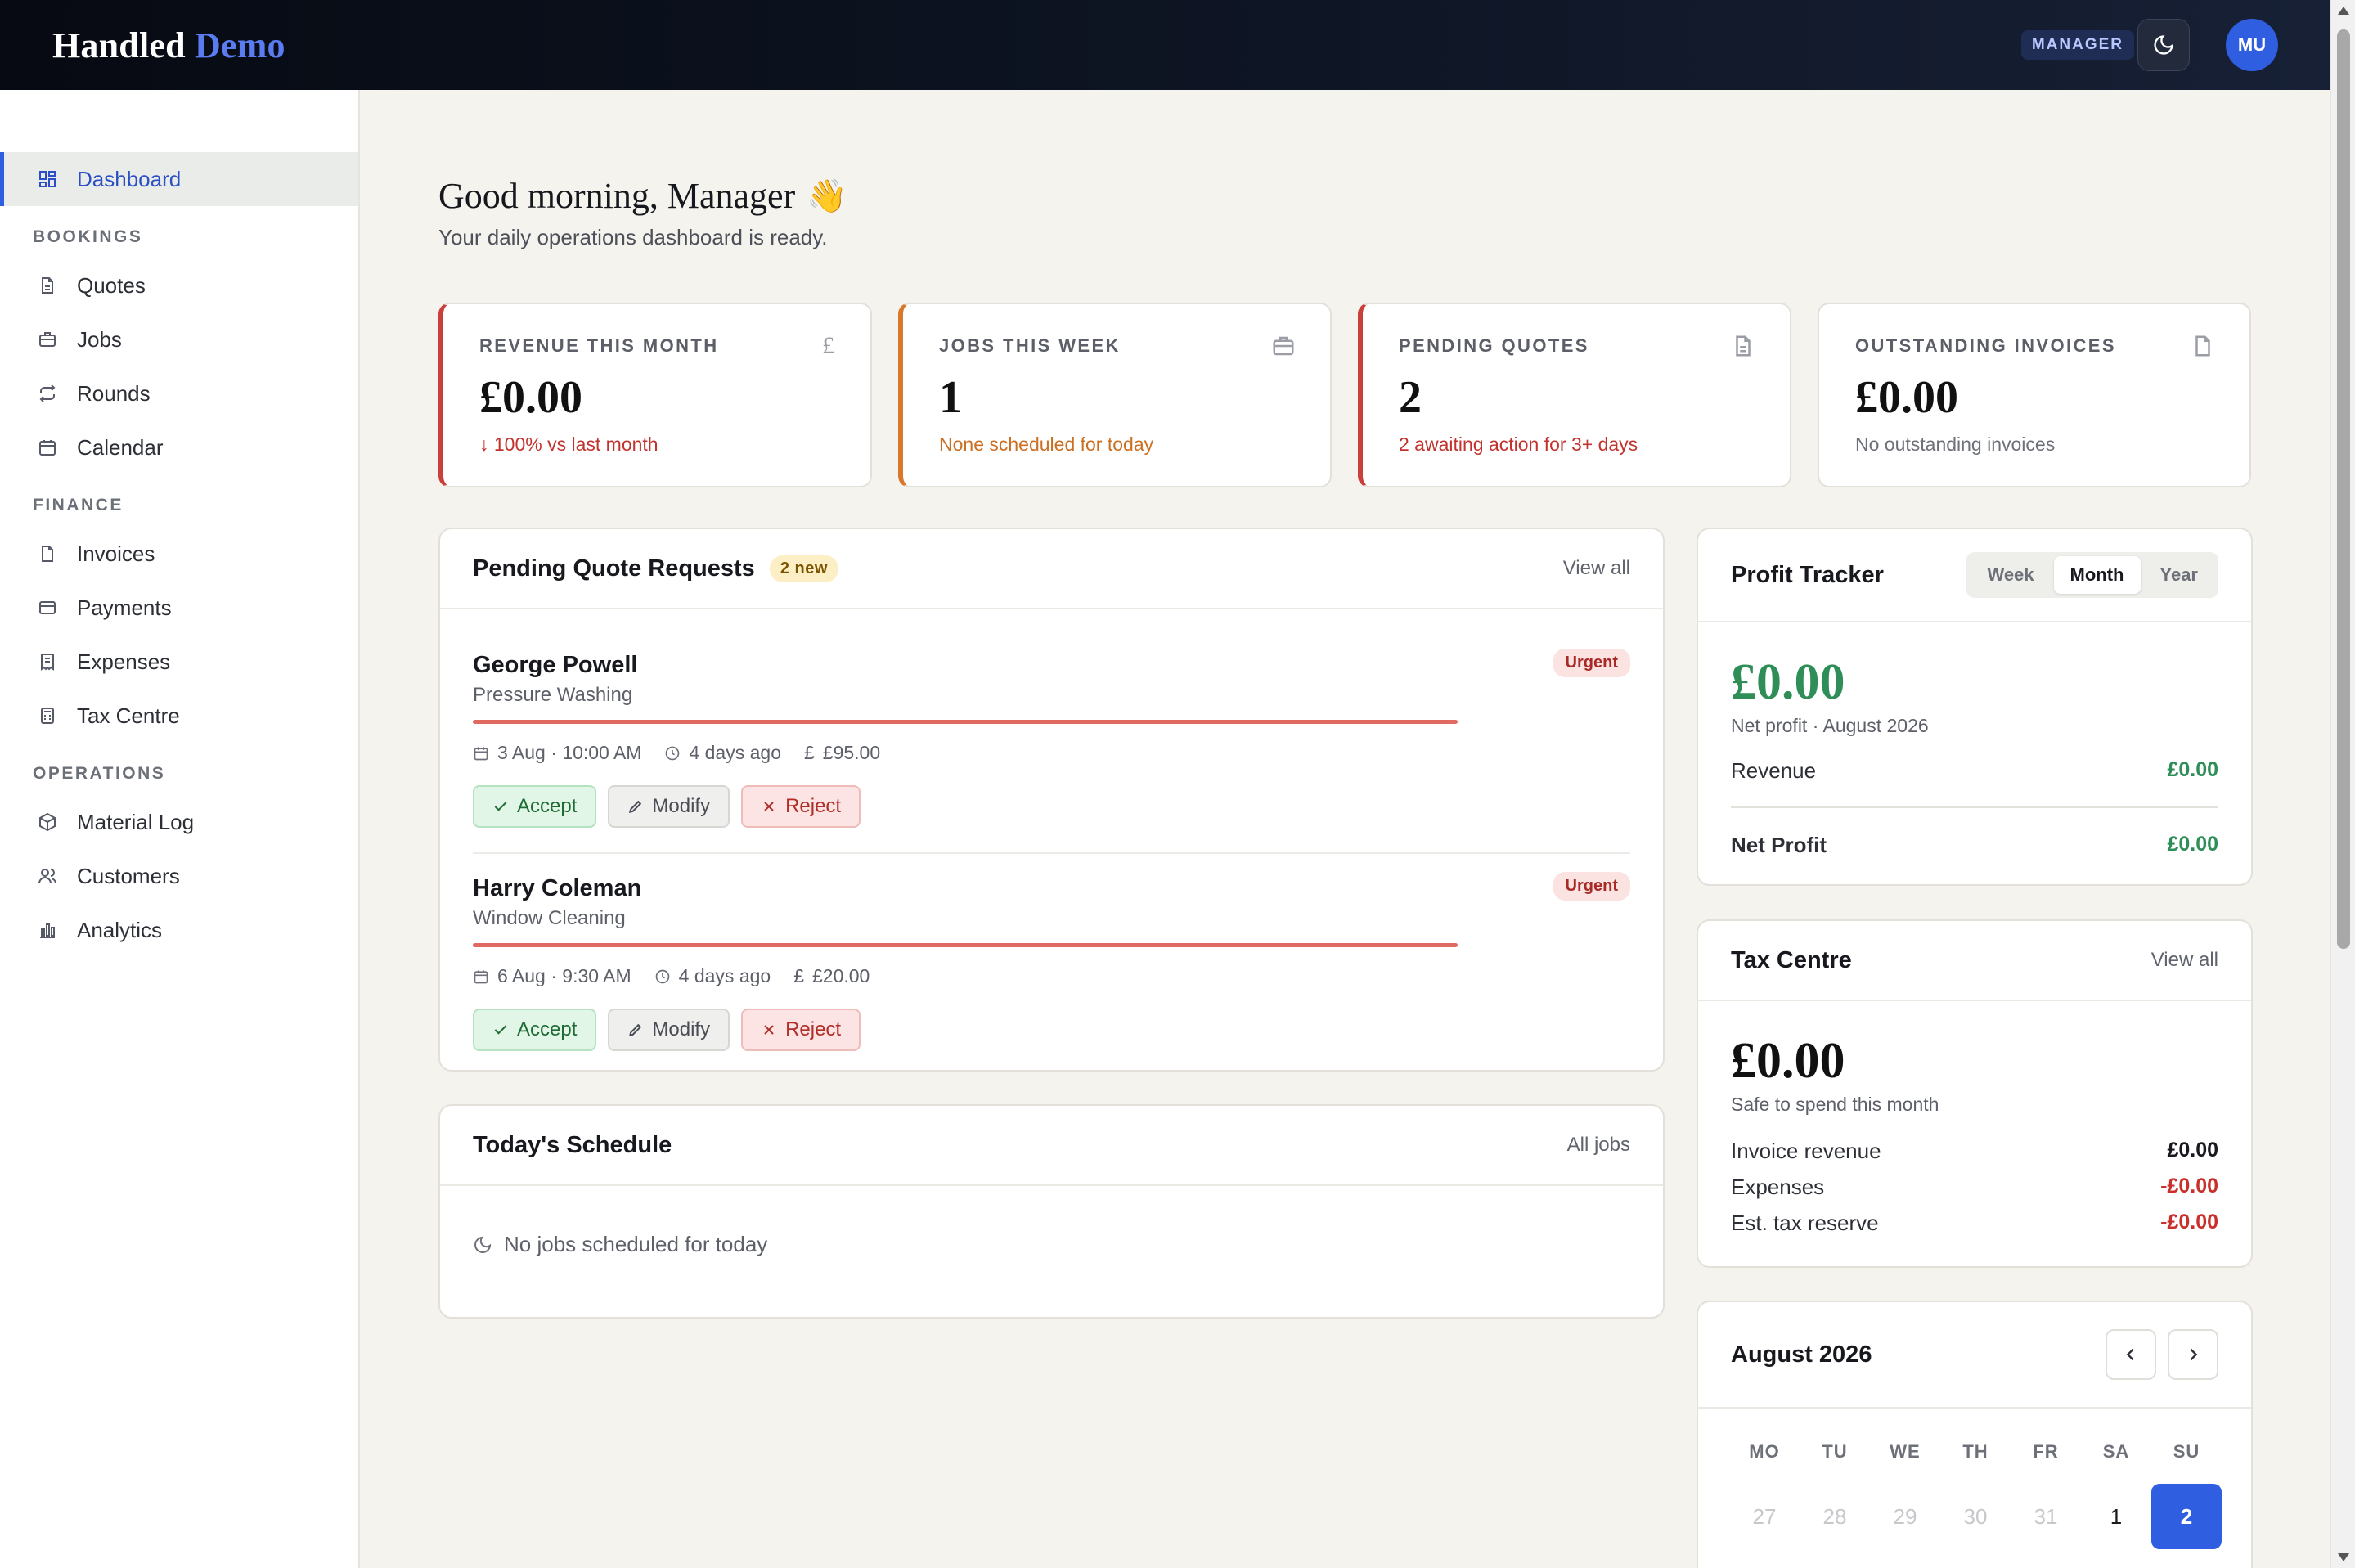 Image resolution: width=2355 pixels, height=1568 pixels. Describe the element at coordinates (1598, 1145) in the screenshot. I see `all-jobs-link: All jobs` at that location.